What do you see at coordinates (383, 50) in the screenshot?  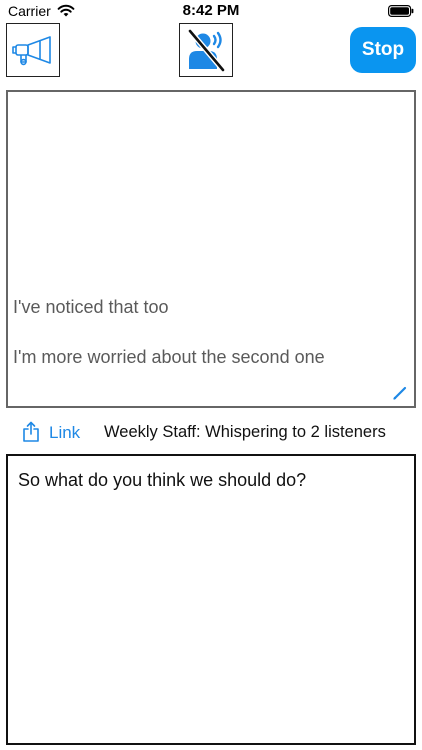 I see `stop-button: Stop` at bounding box center [383, 50].